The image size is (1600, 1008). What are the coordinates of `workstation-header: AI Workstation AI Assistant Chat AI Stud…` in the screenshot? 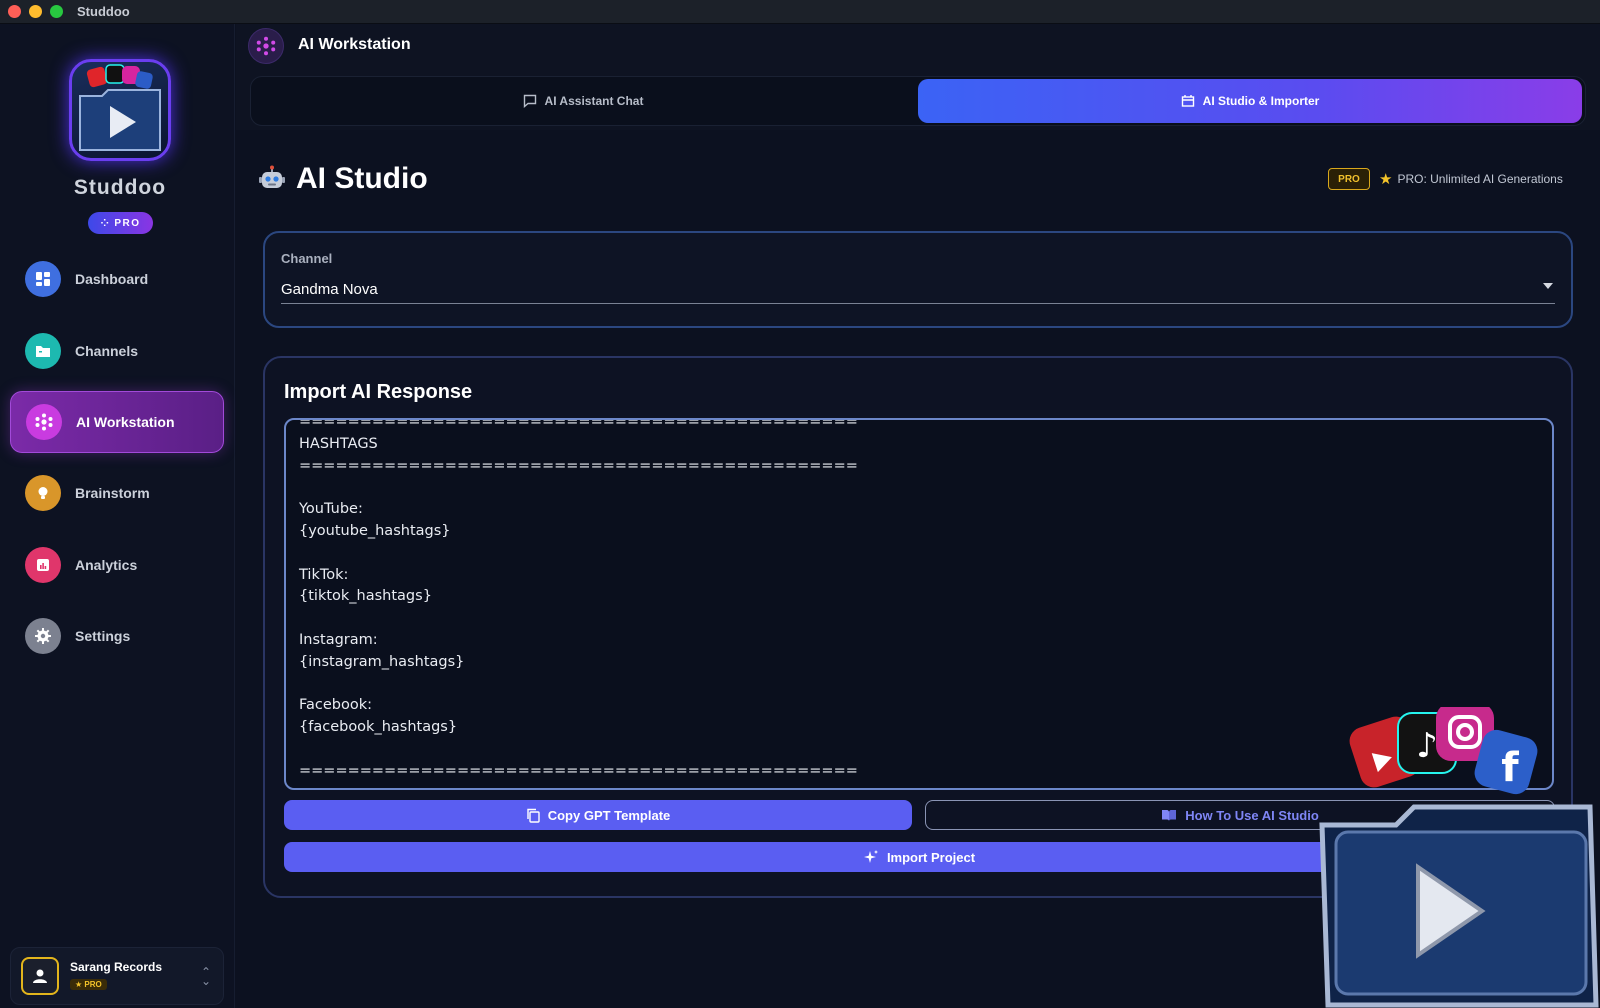 It's located at (918, 77).